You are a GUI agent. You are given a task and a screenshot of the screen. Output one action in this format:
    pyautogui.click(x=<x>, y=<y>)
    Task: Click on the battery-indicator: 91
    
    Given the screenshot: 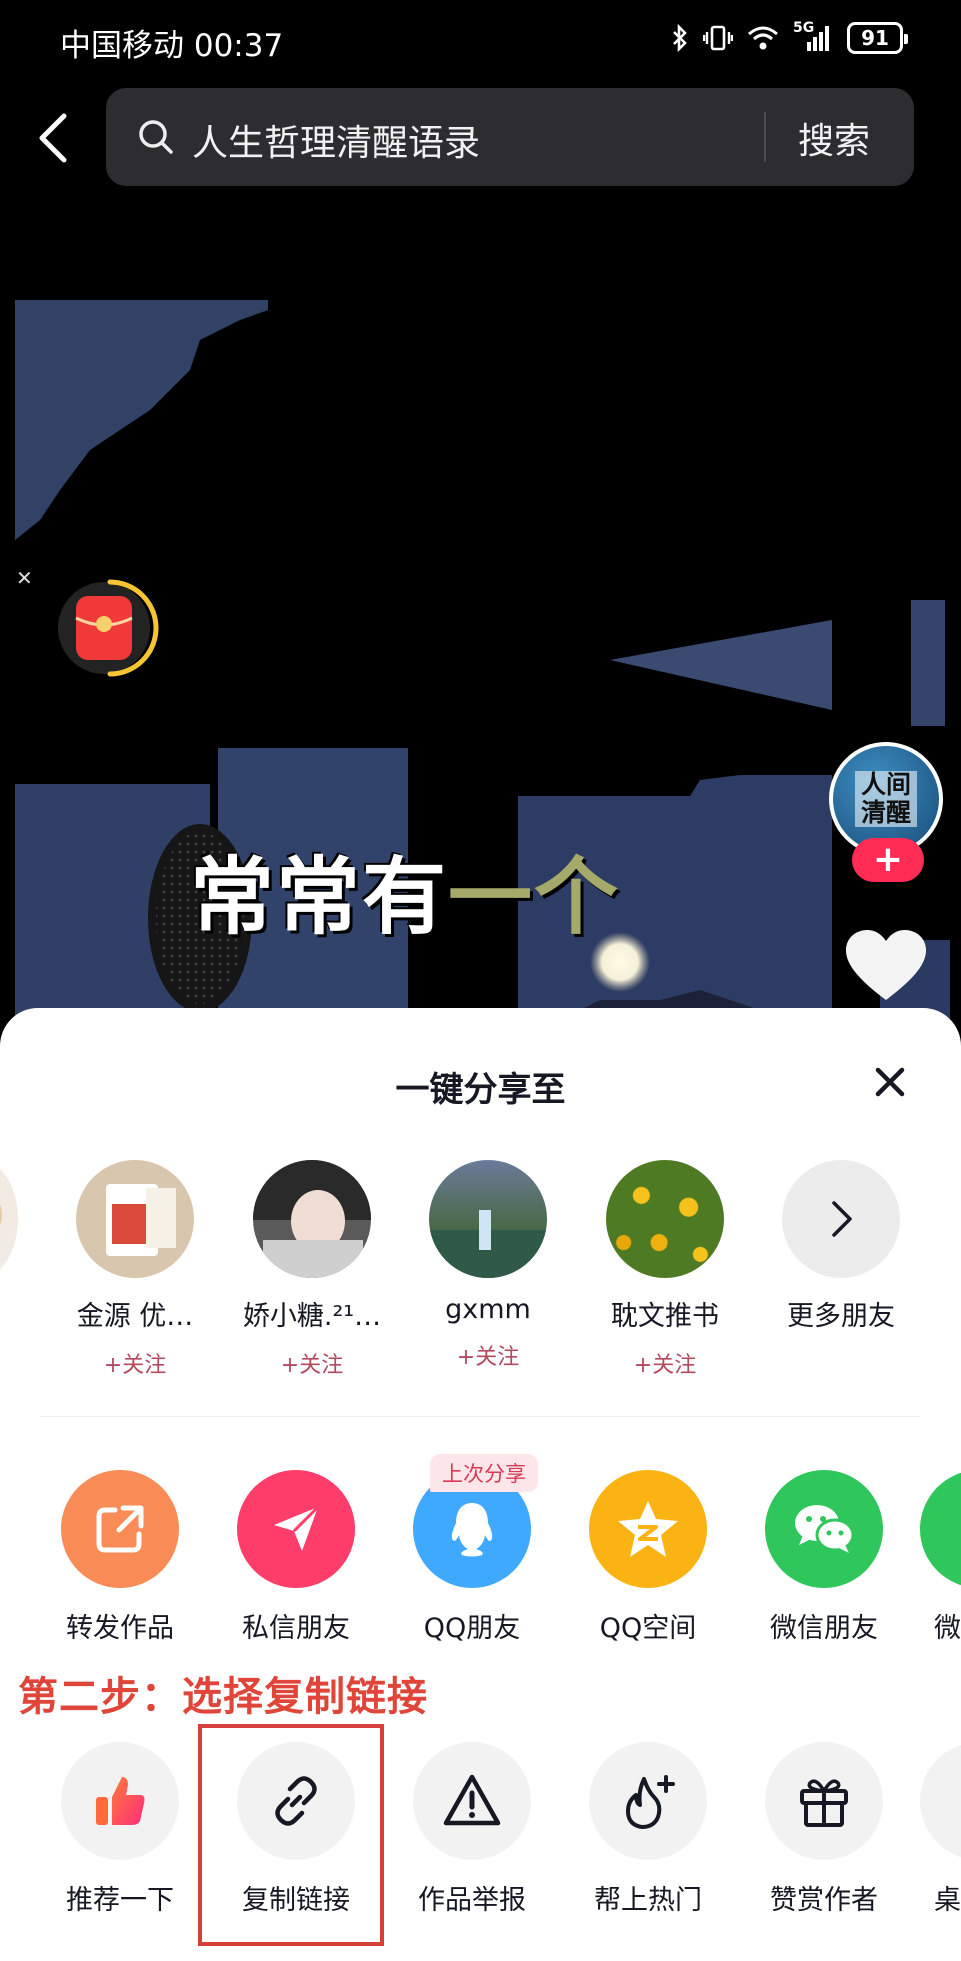 What is the action you would take?
    pyautogui.click(x=877, y=38)
    